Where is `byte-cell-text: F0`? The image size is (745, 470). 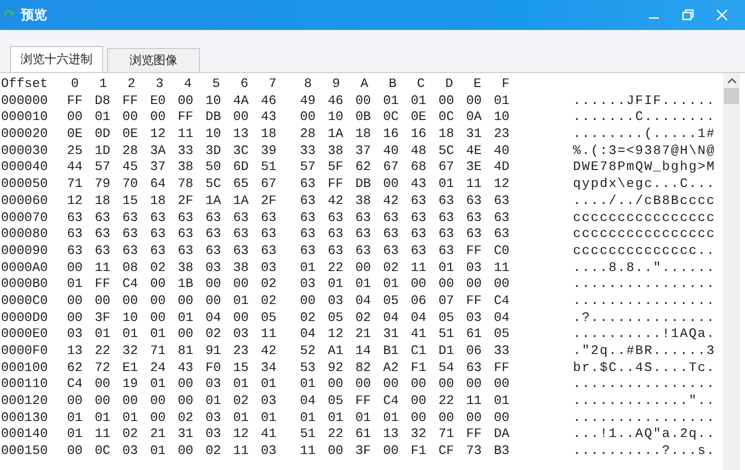 byte-cell-text: F0 is located at coordinates (213, 368).